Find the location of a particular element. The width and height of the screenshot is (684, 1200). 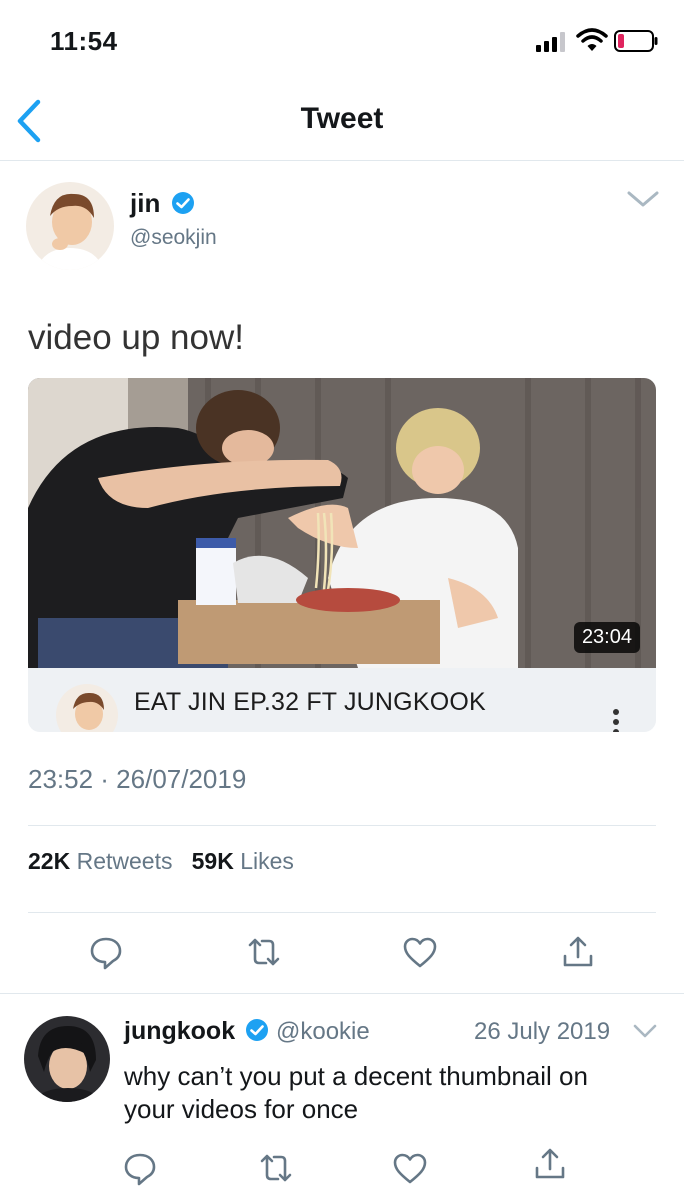

retweets-label: Retweets is located at coordinates (124, 861).